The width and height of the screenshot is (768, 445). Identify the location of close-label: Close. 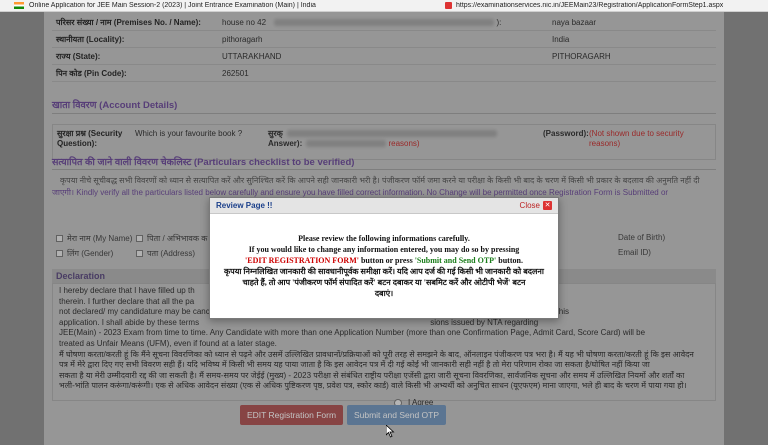
(529, 205).